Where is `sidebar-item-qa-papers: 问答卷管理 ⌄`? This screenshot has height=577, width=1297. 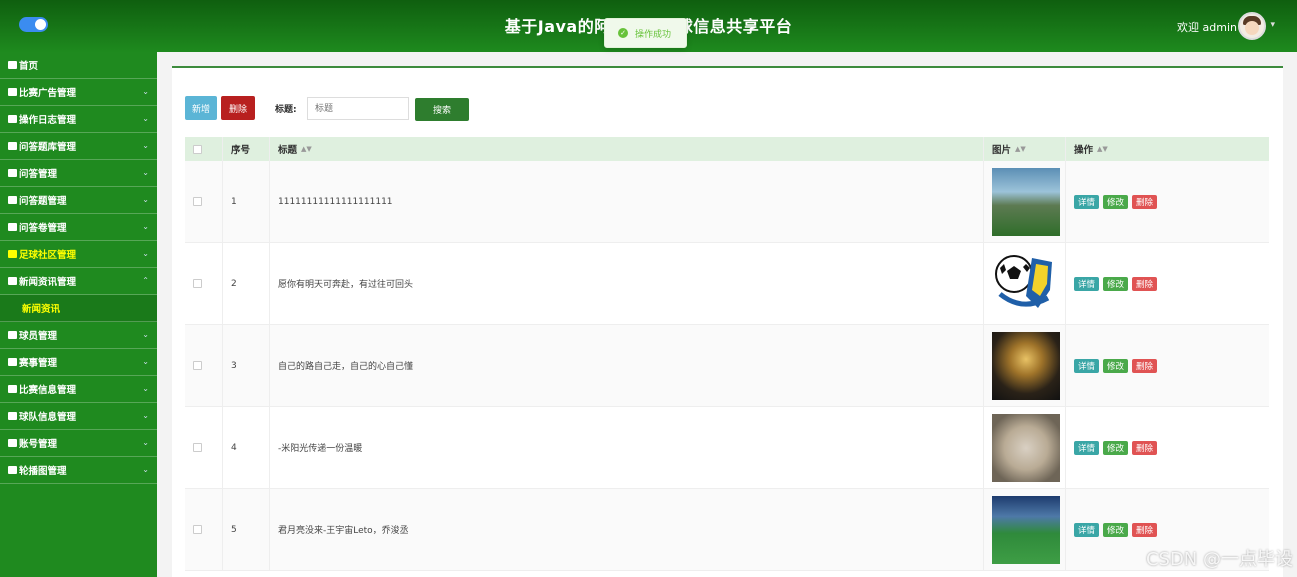
sidebar-item-qa-papers: 问答卷管理 ⌄ is located at coordinates (78, 227).